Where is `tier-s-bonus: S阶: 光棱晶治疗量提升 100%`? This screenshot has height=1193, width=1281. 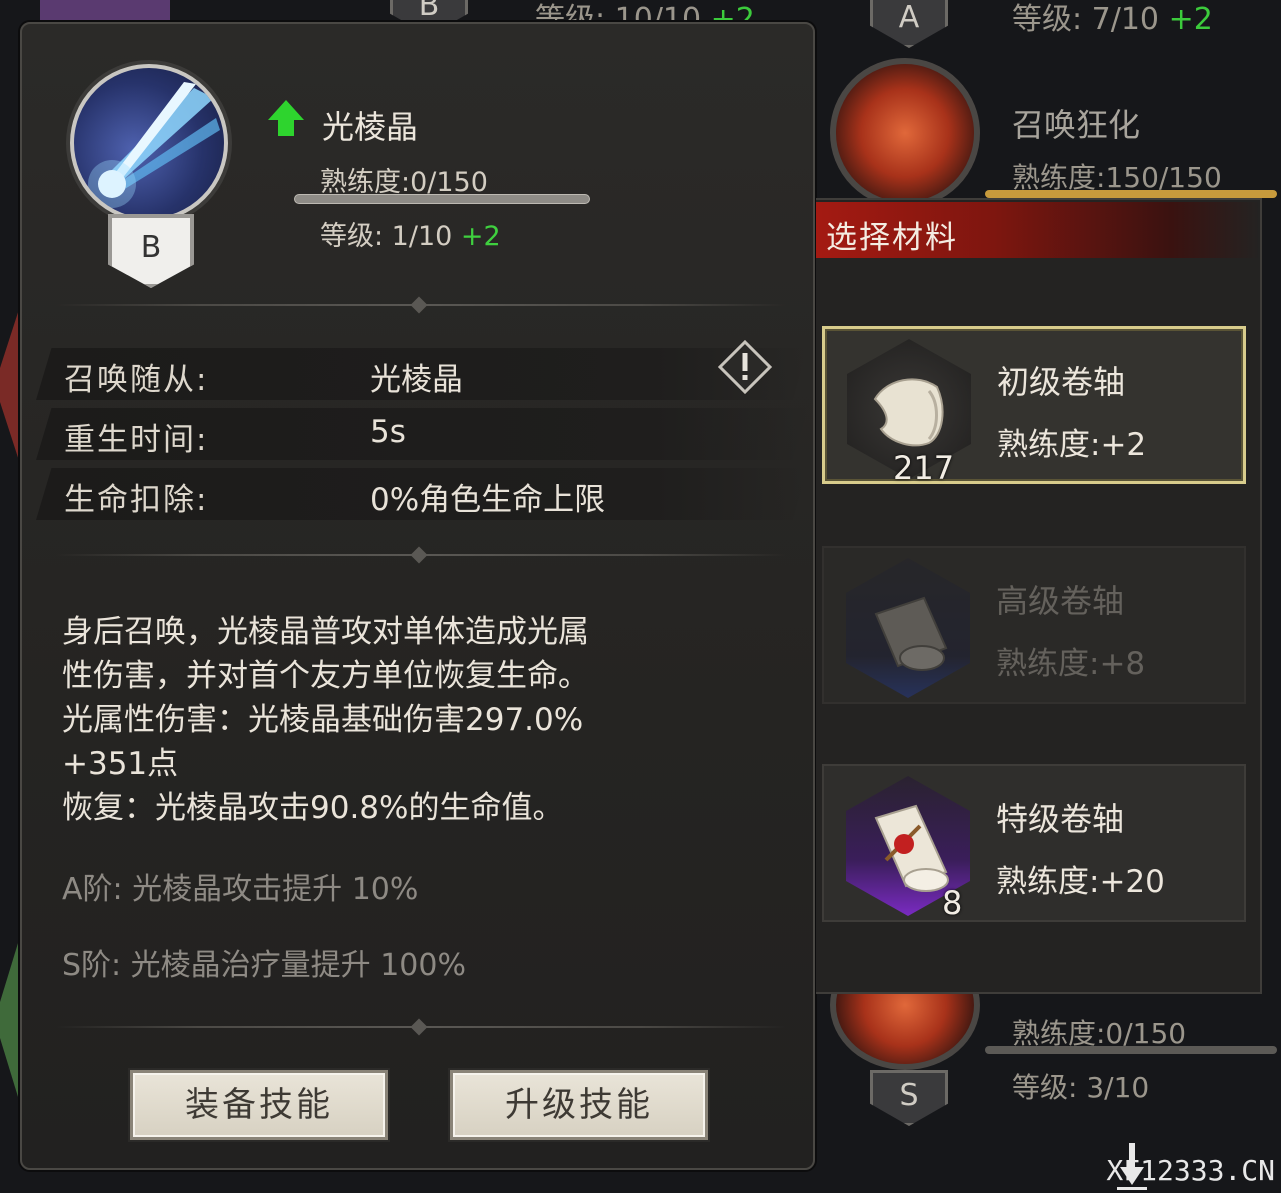
tier-s-bonus: S阶: 光棱晶治疗量提升 100% is located at coordinates (264, 965).